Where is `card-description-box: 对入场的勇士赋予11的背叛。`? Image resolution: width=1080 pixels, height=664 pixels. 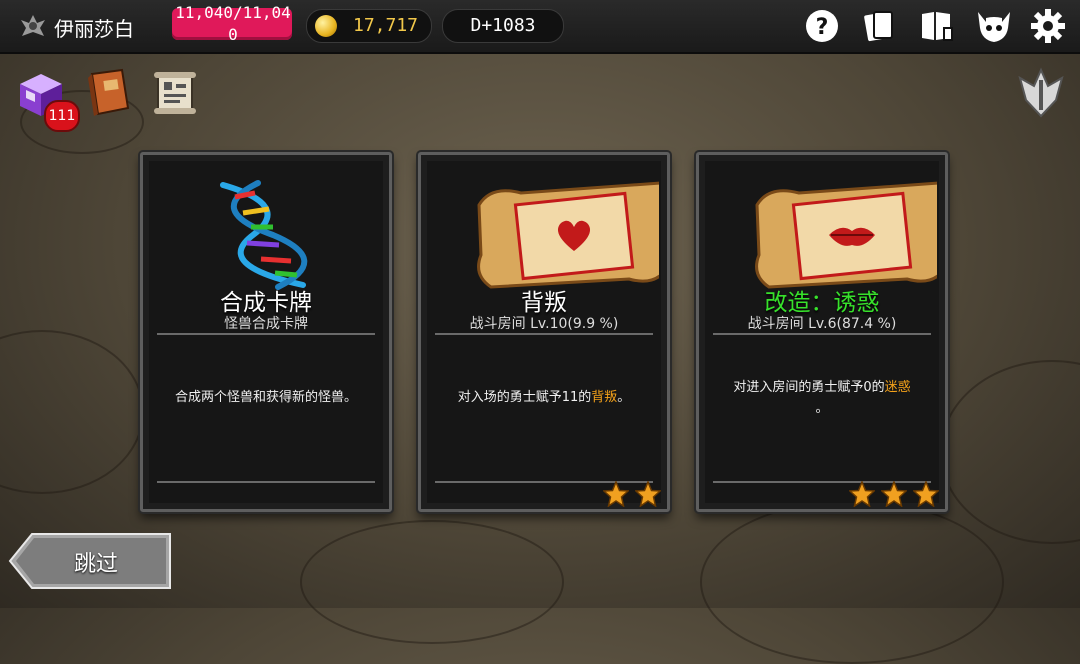 card-description-box: 对入场的勇士赋予11的背叛。 is located at coordinates (544, 408).